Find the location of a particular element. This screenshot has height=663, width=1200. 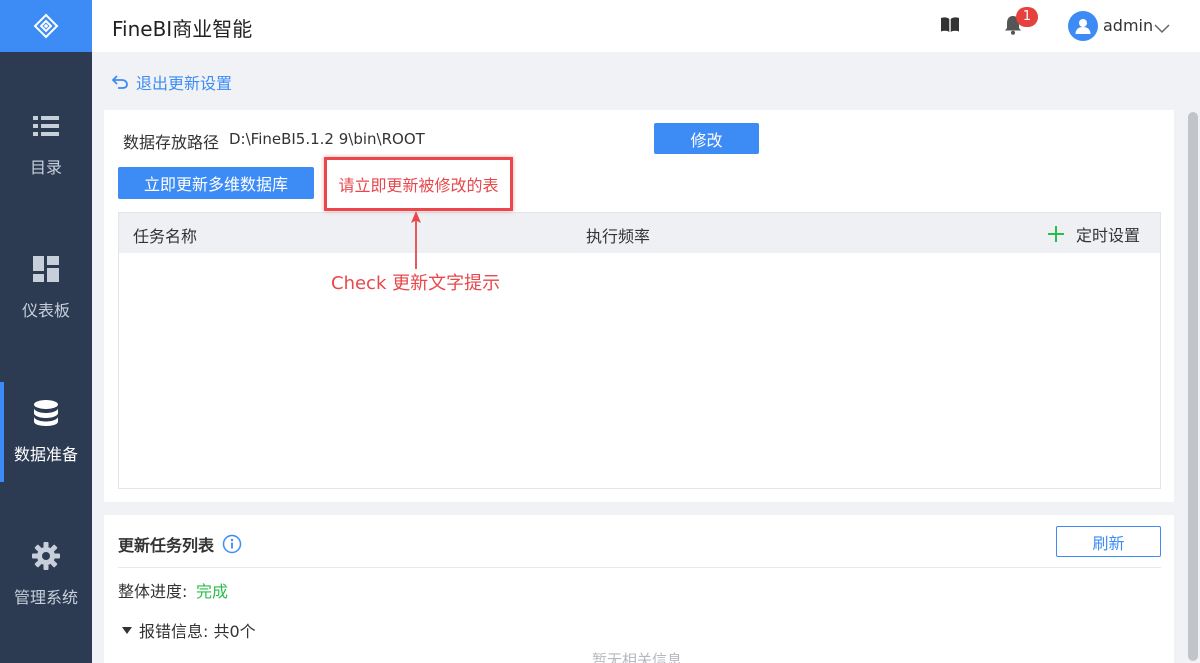

empty-state-text: 暂无相关信息 is located at coordinates (637, 657).